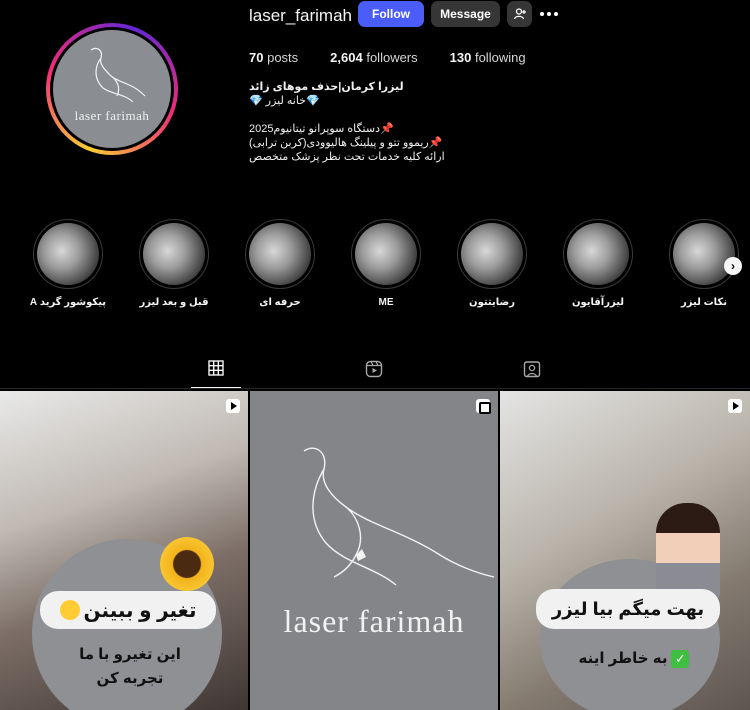  I want to click on tab-tagged, so click(532, 374).